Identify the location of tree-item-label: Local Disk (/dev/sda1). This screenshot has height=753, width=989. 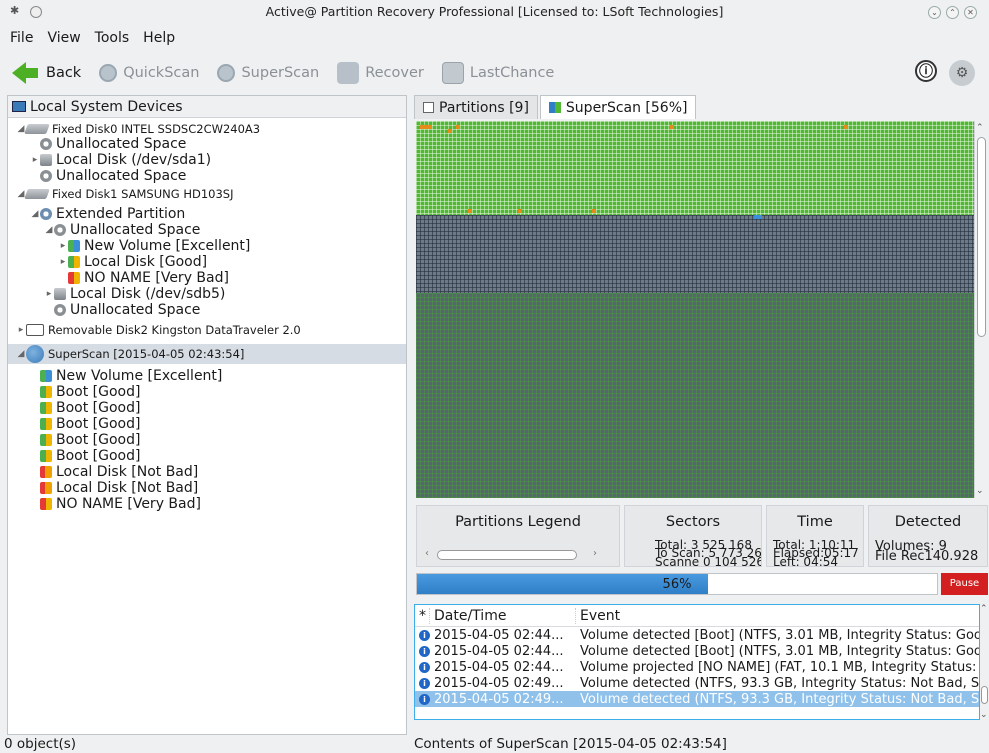
(134, 160).